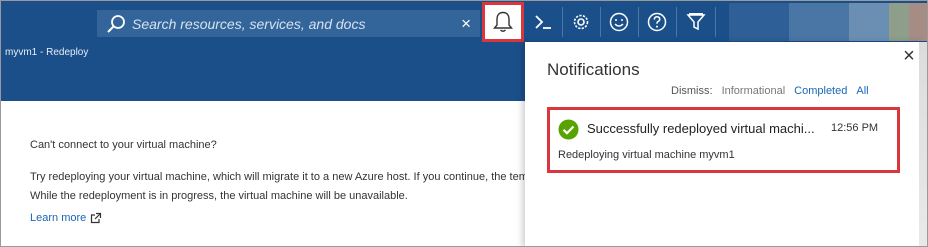 The width and height of the screenshot is (928, 247). I want to click on success-check-icon, so click(568, 129).